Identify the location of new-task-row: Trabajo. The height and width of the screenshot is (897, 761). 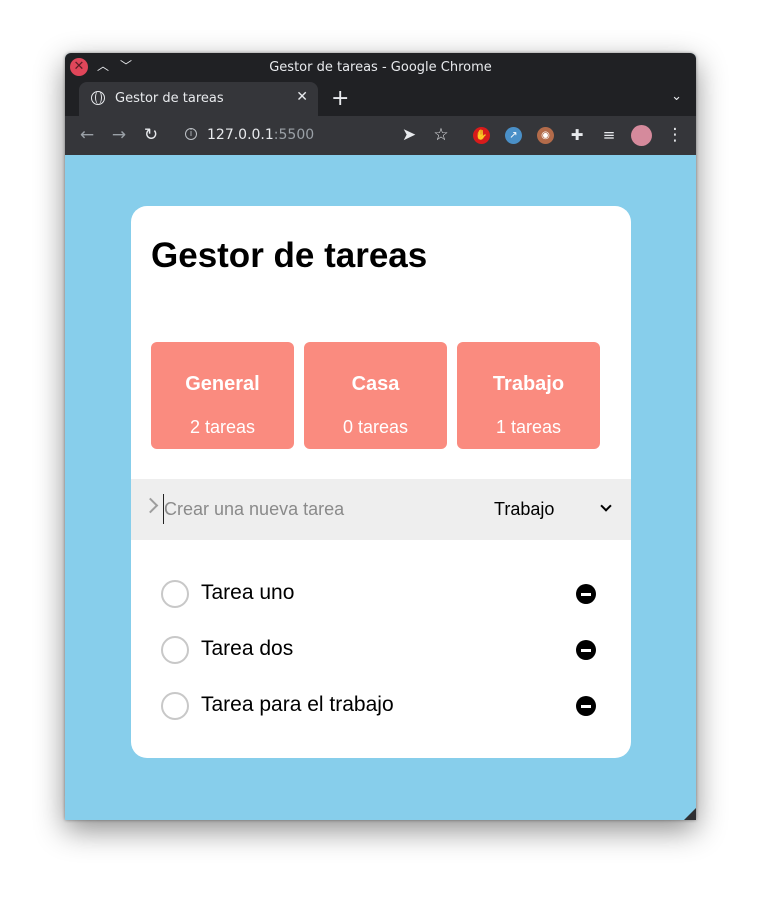
(381, 509).